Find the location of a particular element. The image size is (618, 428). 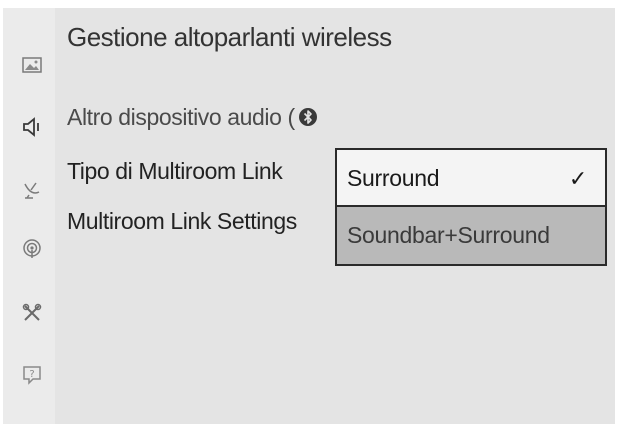

broadcast-icon is located at coordinates (32, 249).